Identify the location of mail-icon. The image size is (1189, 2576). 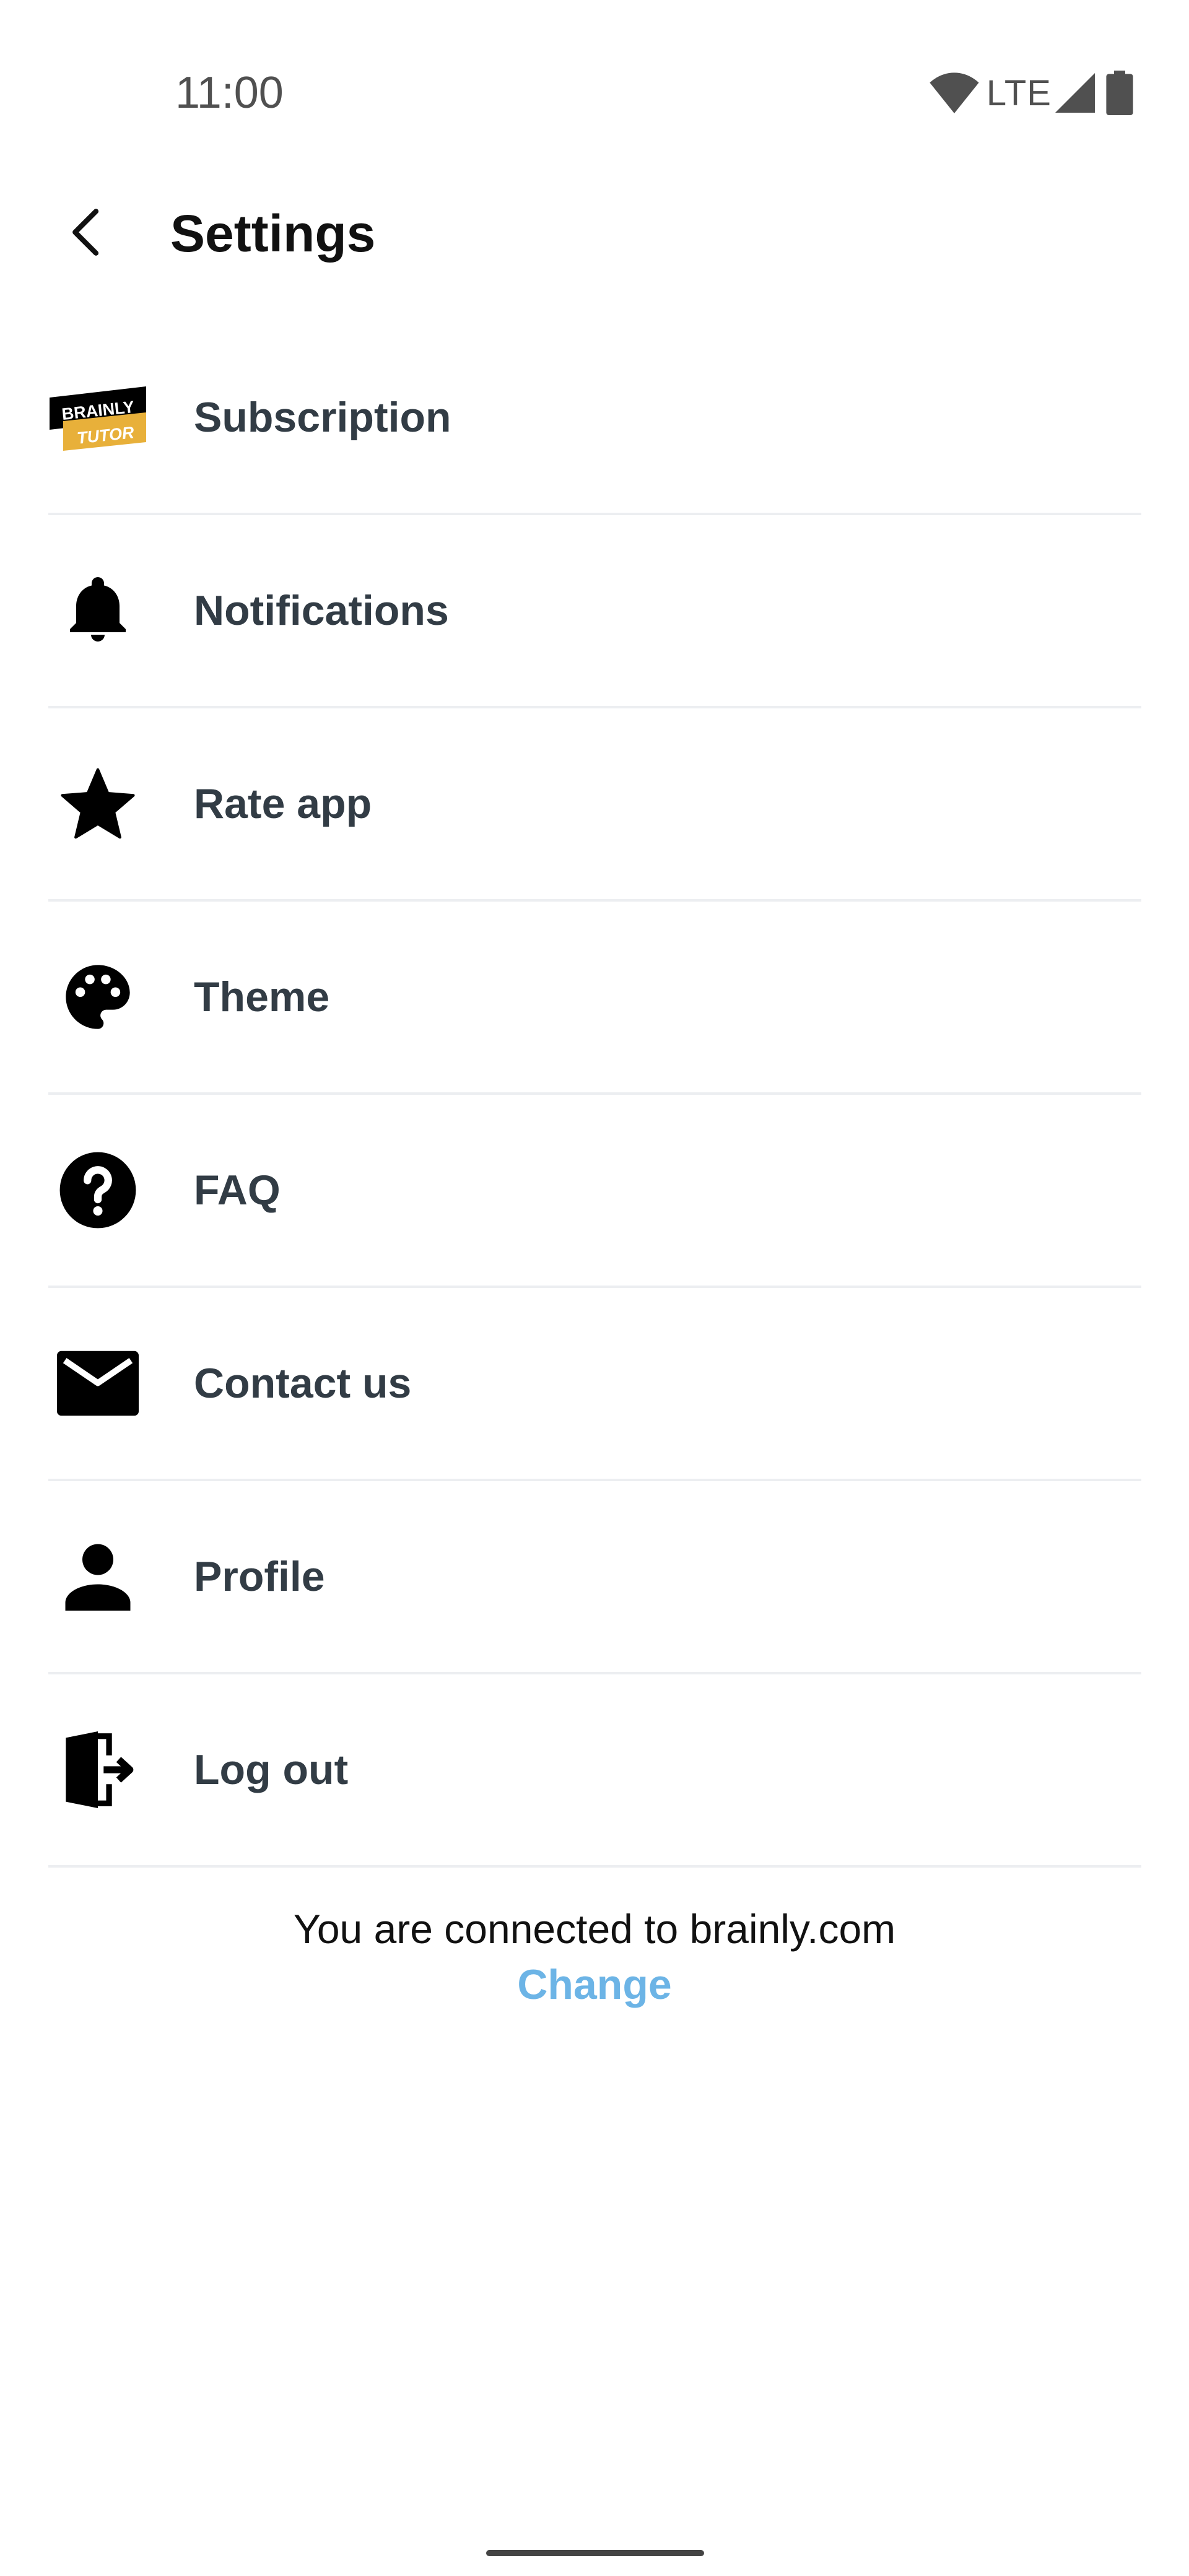
(98, 1383).